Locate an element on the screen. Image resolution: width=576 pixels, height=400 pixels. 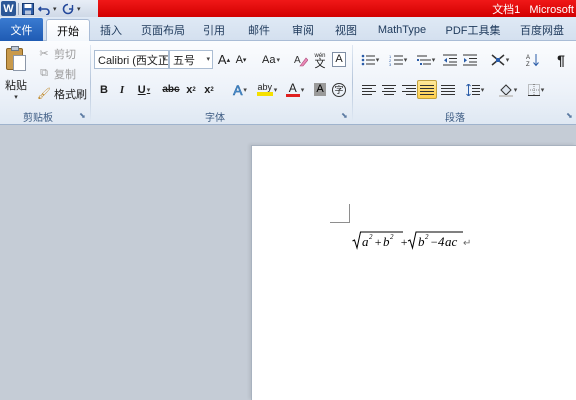
bold-icon: B is located at coordinates (104, 89).